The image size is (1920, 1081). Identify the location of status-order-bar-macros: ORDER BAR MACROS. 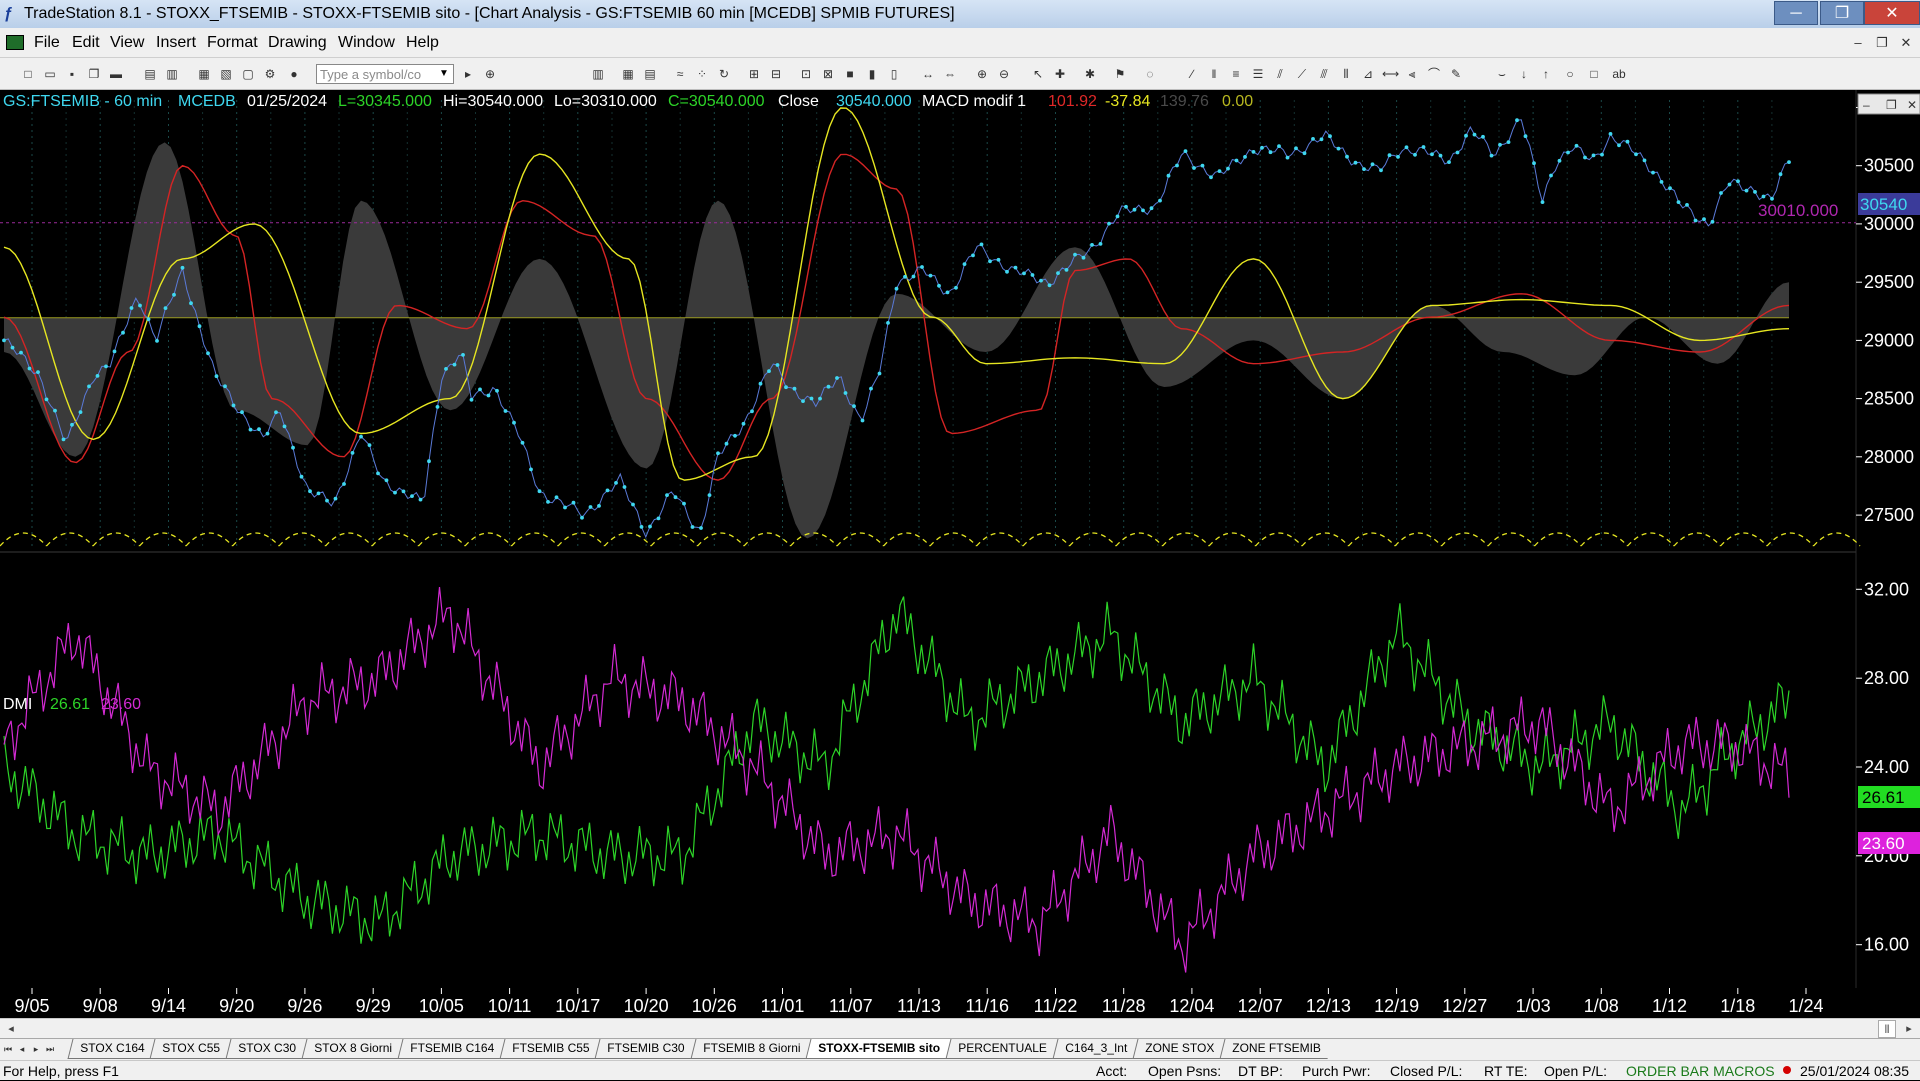
(1700, 1071).